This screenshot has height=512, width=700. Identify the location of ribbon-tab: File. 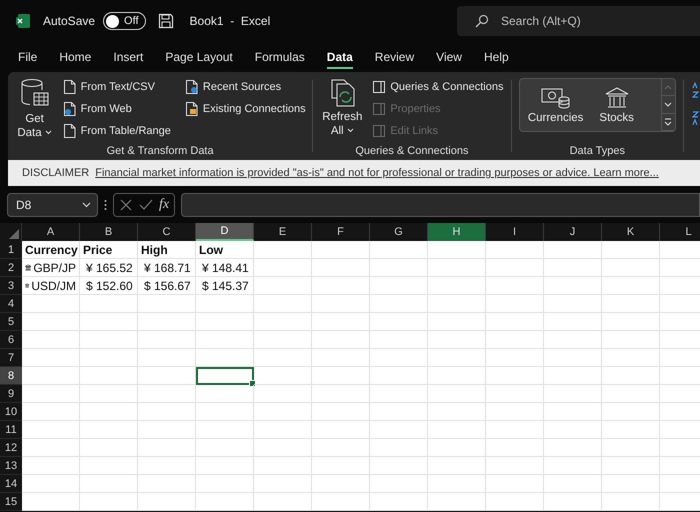
(28, 57).